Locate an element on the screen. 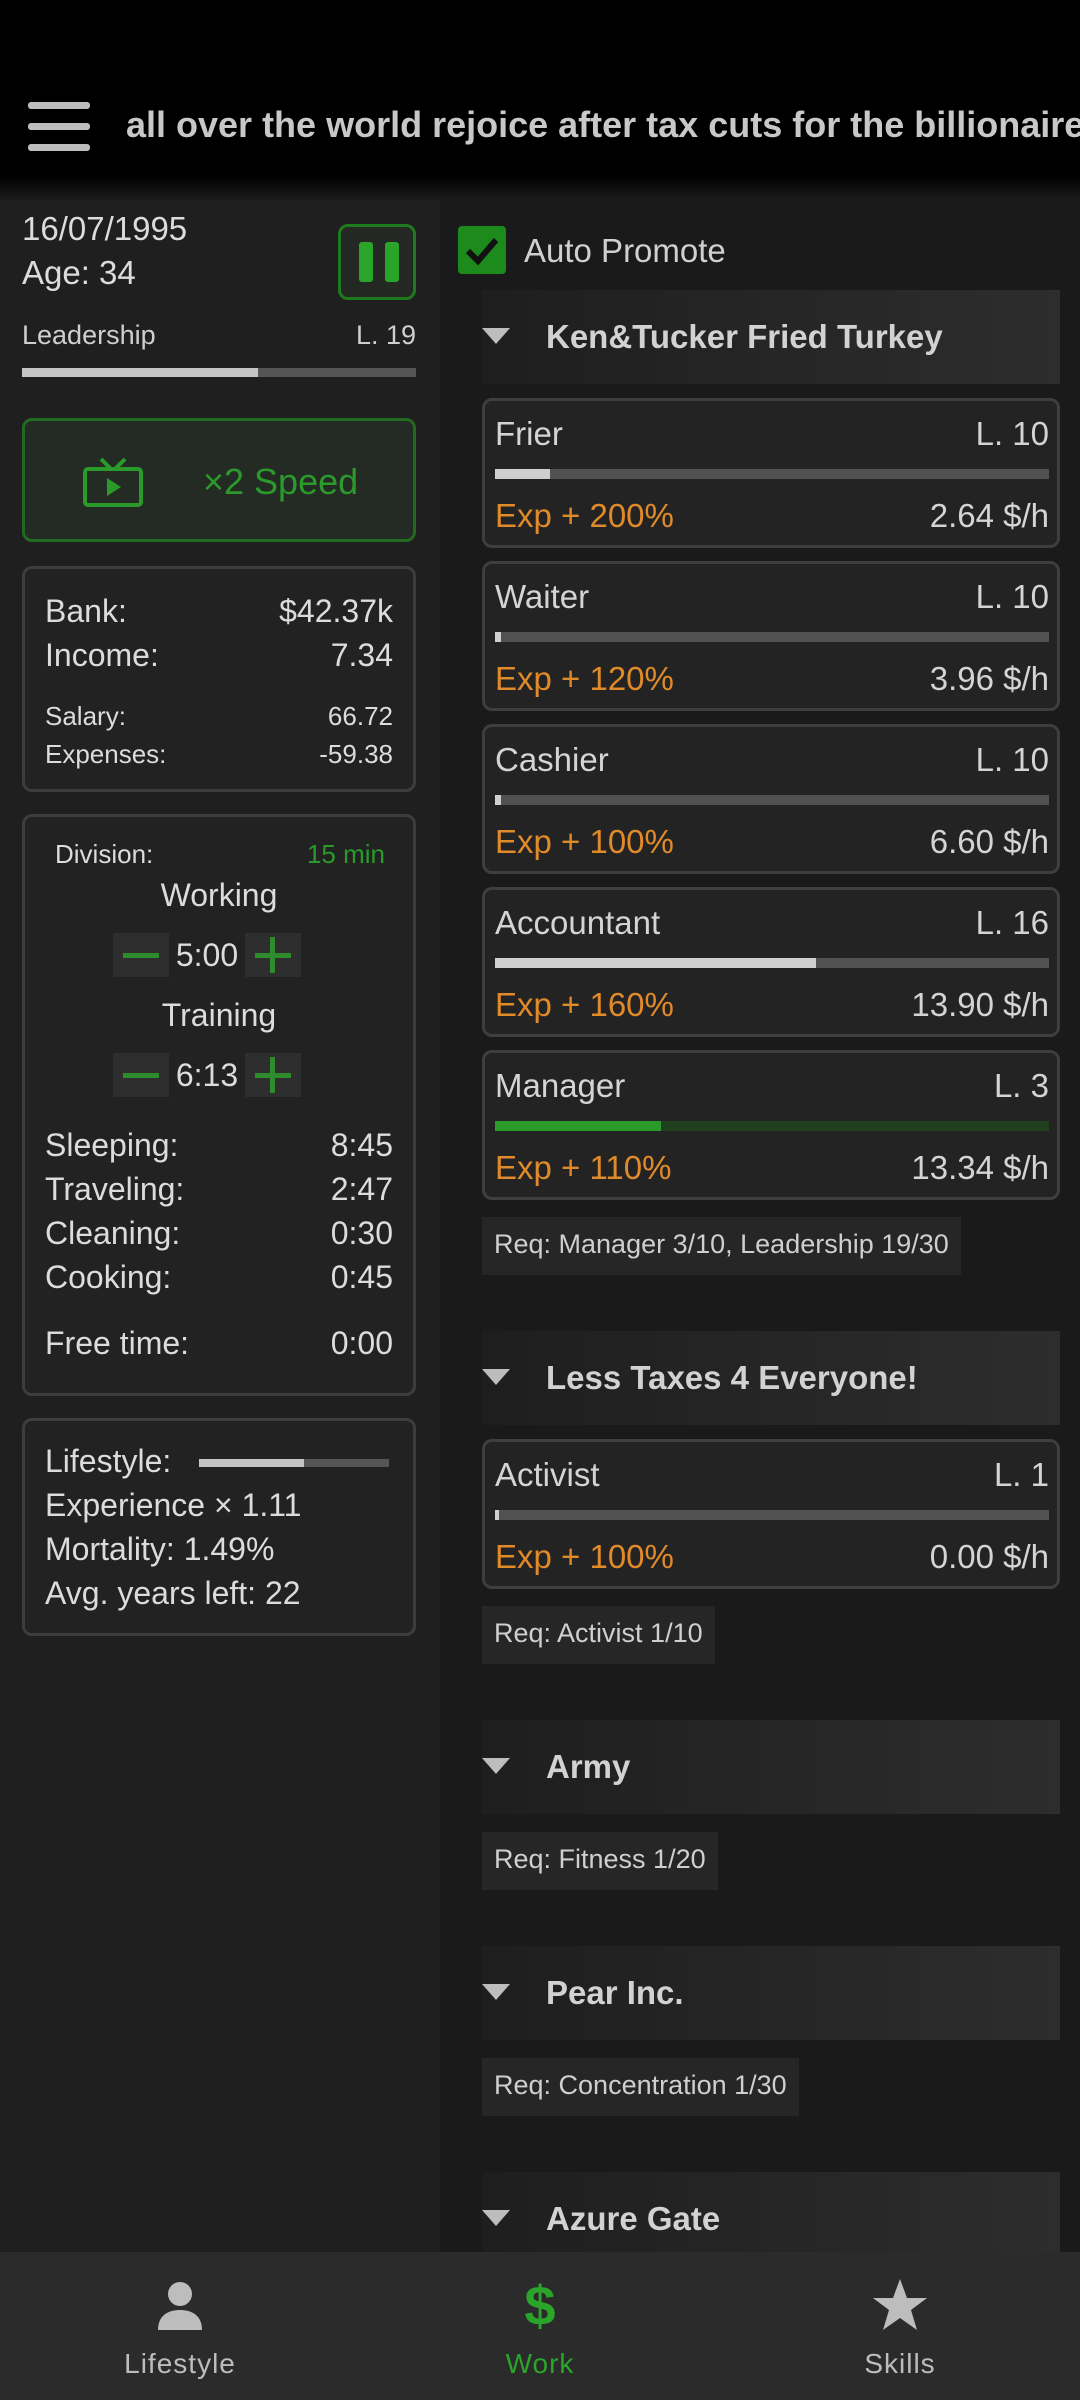 The image size is (1080, 2400). job-name: Cashier is located at coordinates (552, 759).